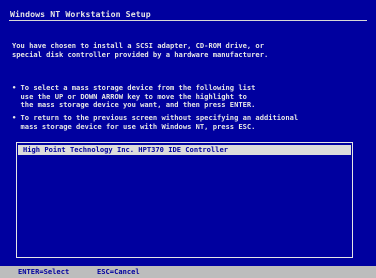  Describe the element at coordinates (44, 271) in the screenshot. I see `enter-select-key-hint: ENTER=Select` at that location.